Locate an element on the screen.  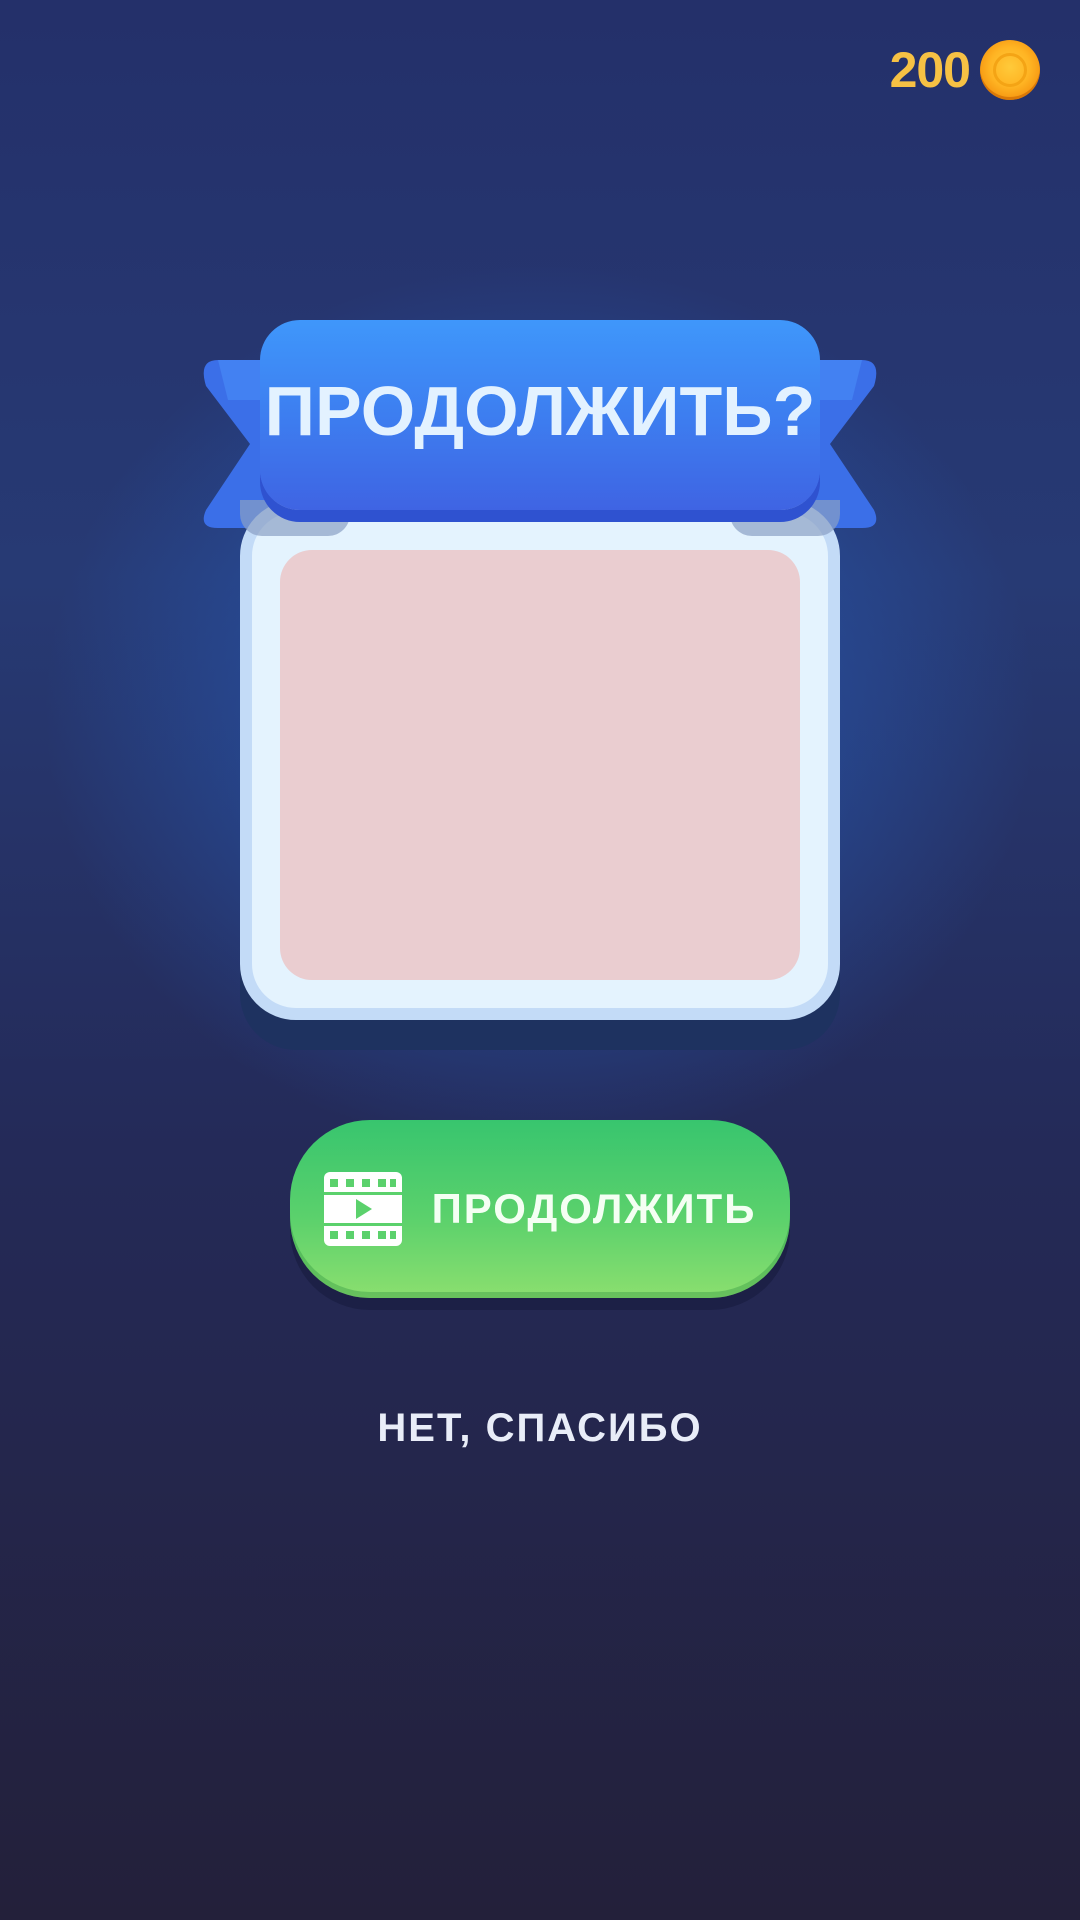
no-thanks-button: НЕТ, СПАСИБО is located at coordinates (540, 1428).